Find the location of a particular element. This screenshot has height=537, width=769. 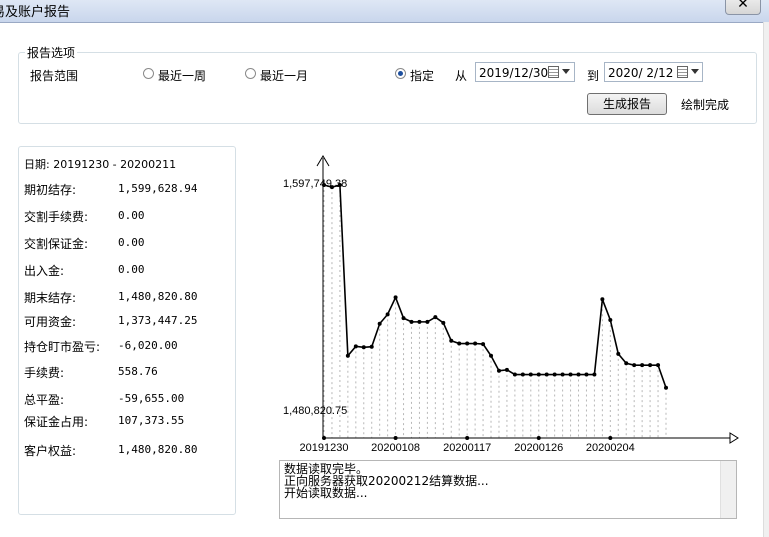

from-label: 从 is located at coordinates (461, 76).